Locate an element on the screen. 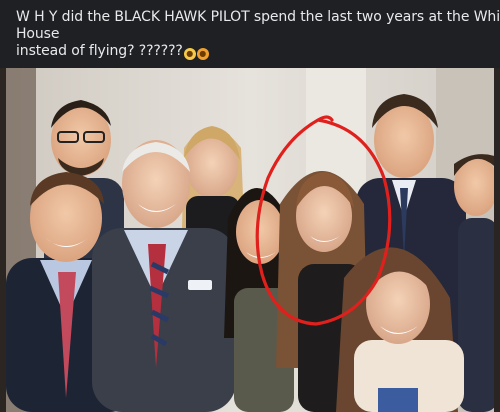 Image resolution: width=500 pixels, height=412 pixels. exploding-head-icon: ● is located at coordinates (202, 54).